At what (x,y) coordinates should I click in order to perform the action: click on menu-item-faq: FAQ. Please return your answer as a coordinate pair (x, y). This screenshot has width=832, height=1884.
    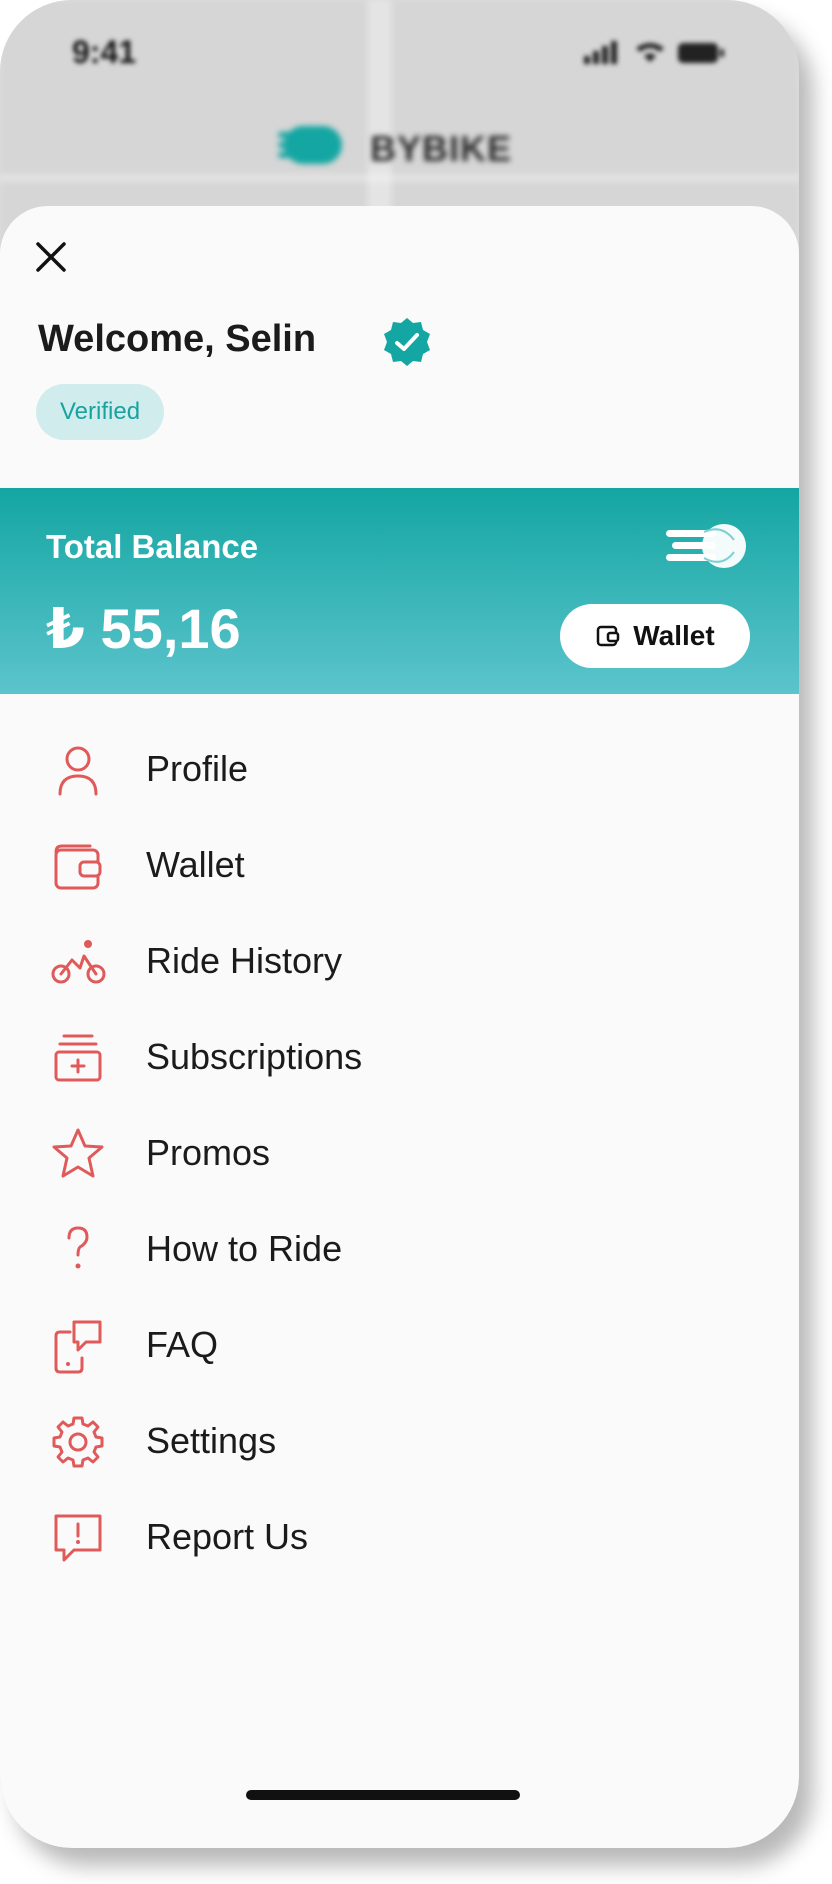
    Looking at the image, I should click on (399, 1344).